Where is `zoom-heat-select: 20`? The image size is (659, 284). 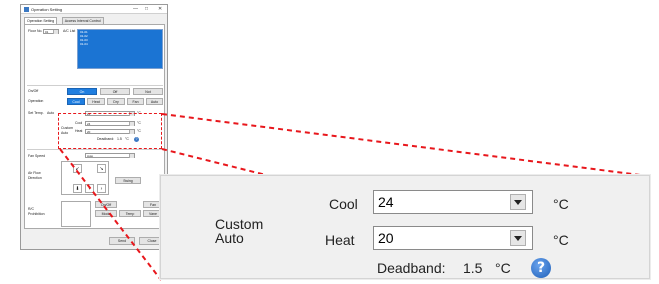 zoom-heat-select: 20 is located at coordinates (453, 238).